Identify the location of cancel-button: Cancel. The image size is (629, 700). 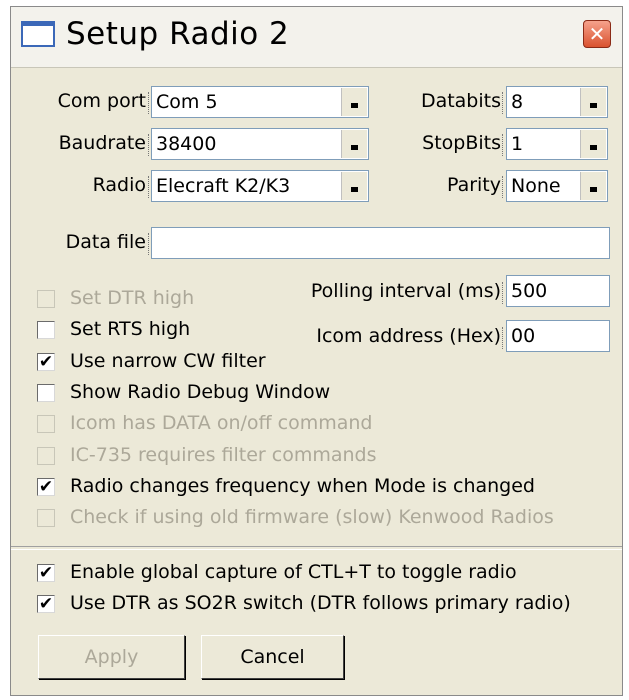
(272, 657).